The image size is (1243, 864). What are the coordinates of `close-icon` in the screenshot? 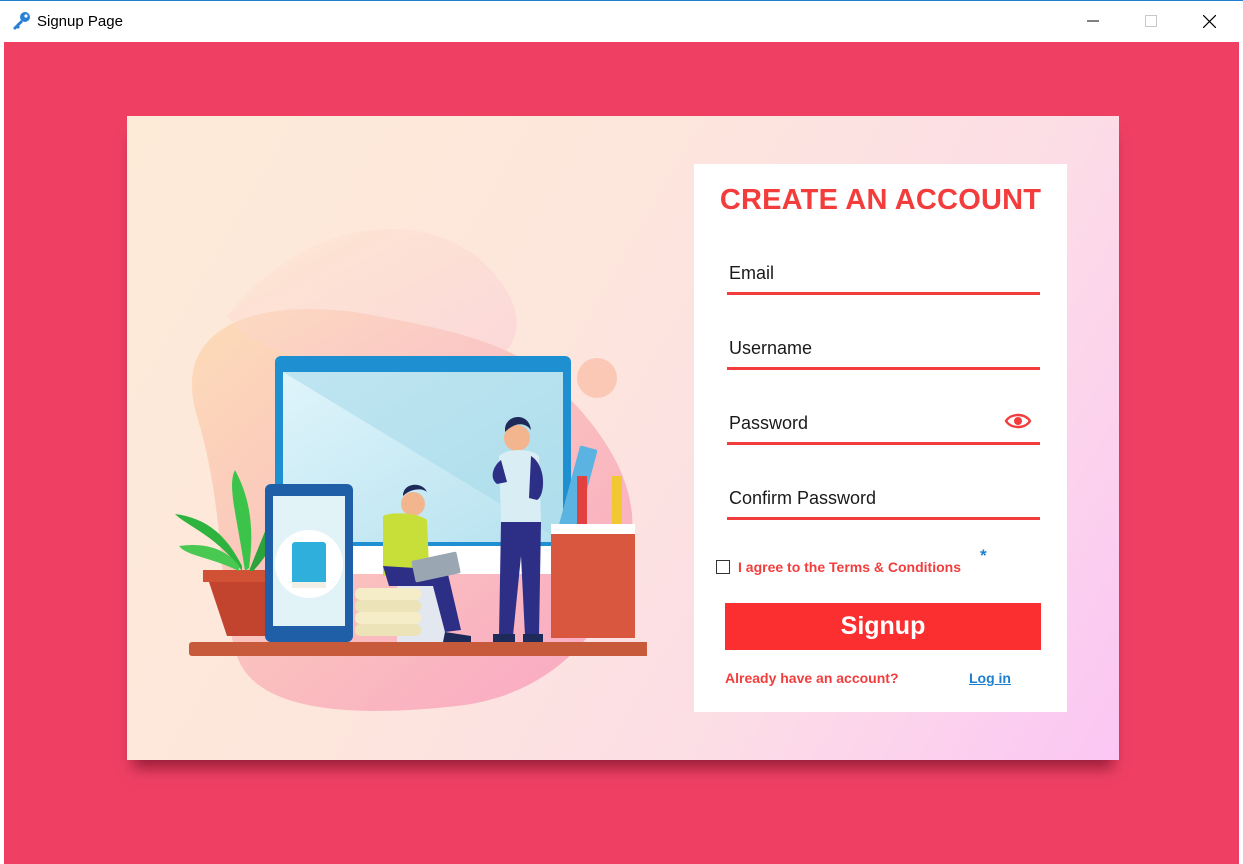 It's located at (1209, 21).